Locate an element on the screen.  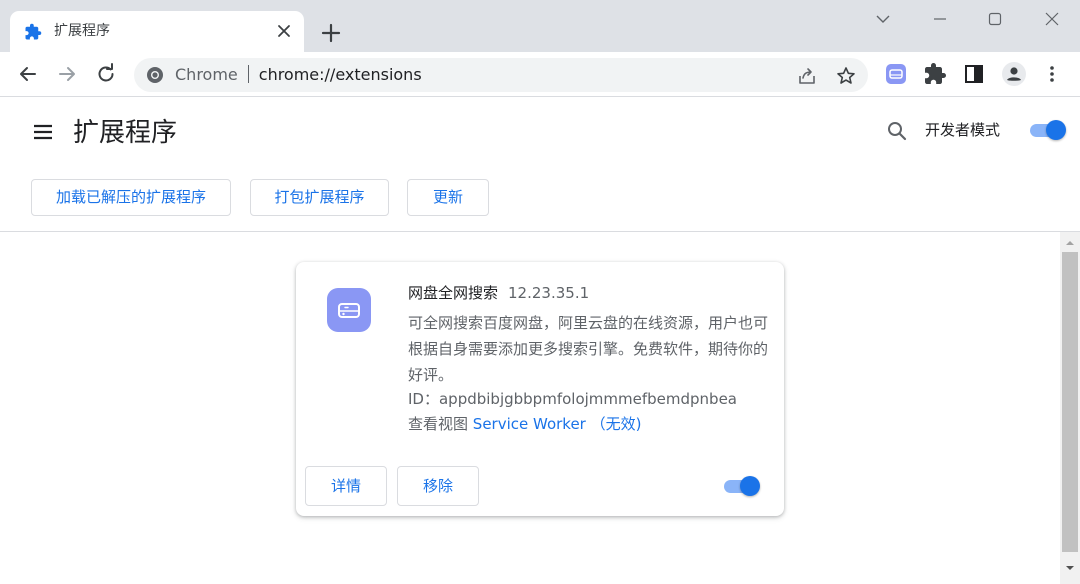
tab-title: 扩展程序 is located at coordinates (82, 31).